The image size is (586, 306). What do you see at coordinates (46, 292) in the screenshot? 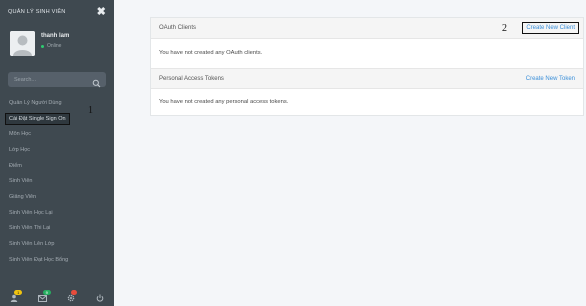
I see `message-badge: 9` at bounding box center [46, 292].